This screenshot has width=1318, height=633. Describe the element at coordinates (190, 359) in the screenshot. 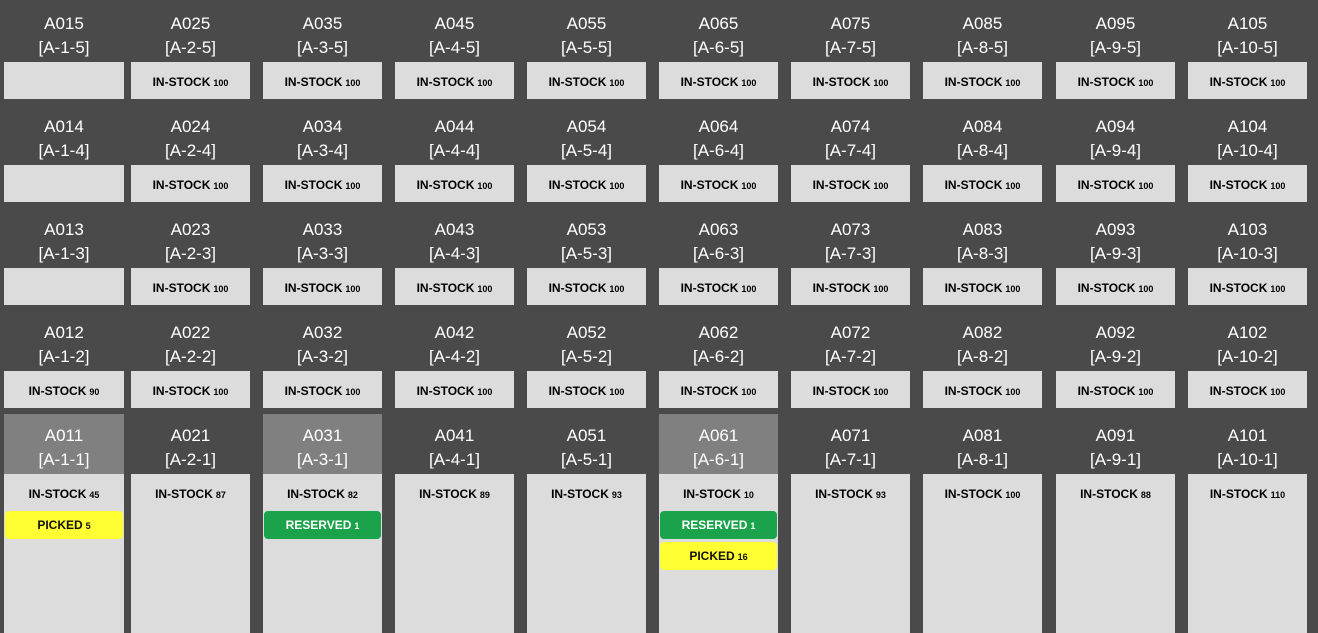

I see `bin-cell: A022 [A-2-2] IN-STOCK 100` at that location.